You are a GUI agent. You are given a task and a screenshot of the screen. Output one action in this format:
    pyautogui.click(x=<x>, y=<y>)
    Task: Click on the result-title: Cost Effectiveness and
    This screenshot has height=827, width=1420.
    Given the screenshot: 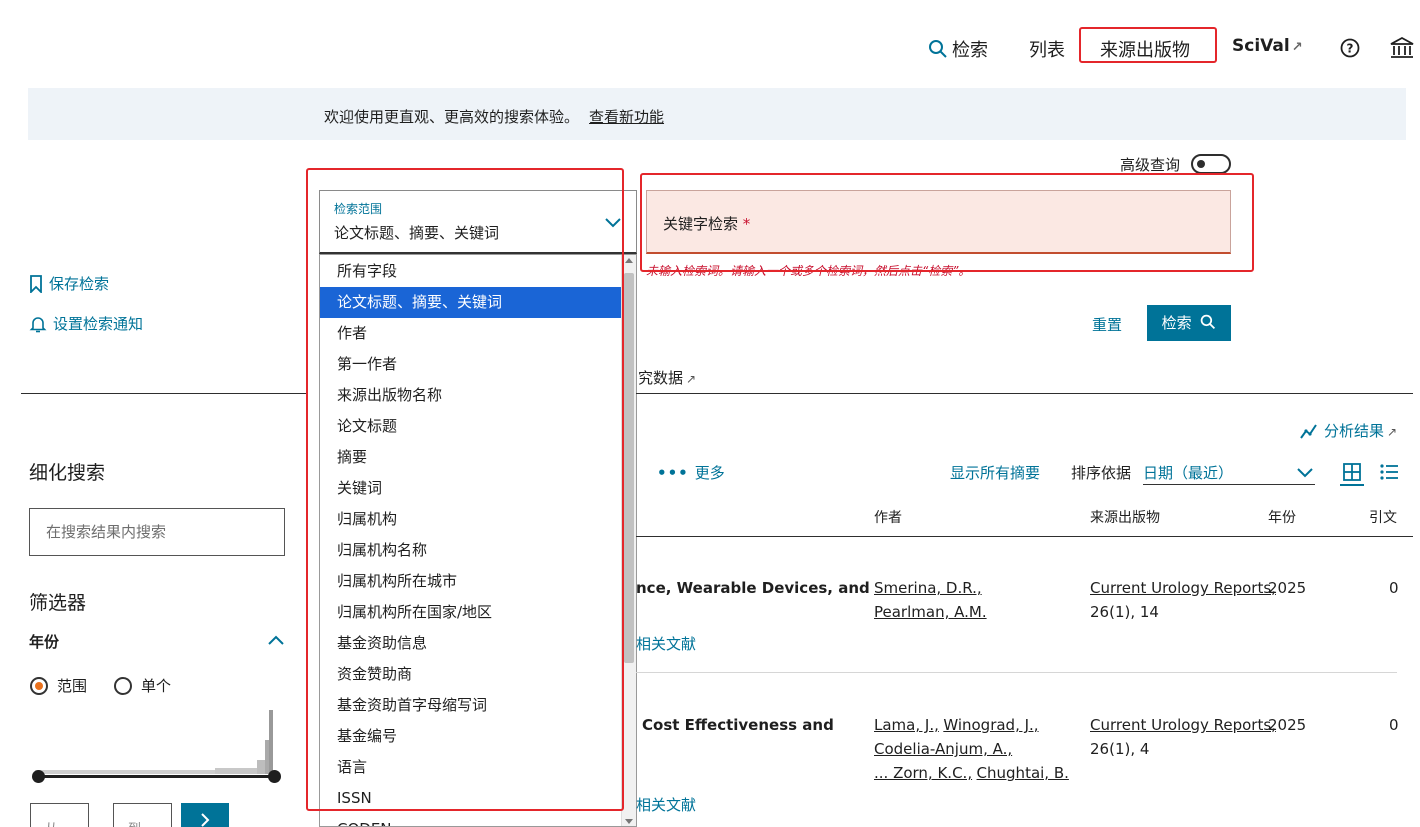 What is the action you would take?
    pyautogui.click(x=738, y=725)
    